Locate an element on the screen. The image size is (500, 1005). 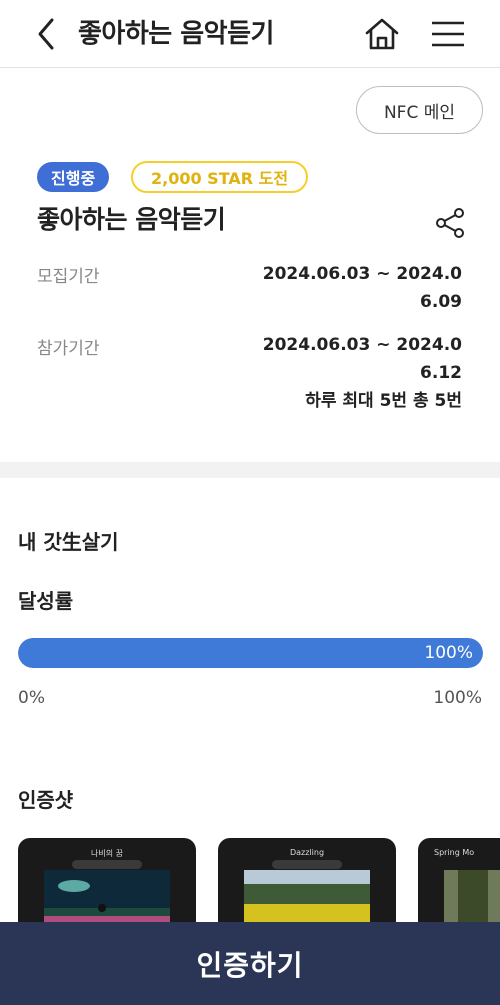
achievement-progress-bar: 100% is located at coordinates (250, 653).